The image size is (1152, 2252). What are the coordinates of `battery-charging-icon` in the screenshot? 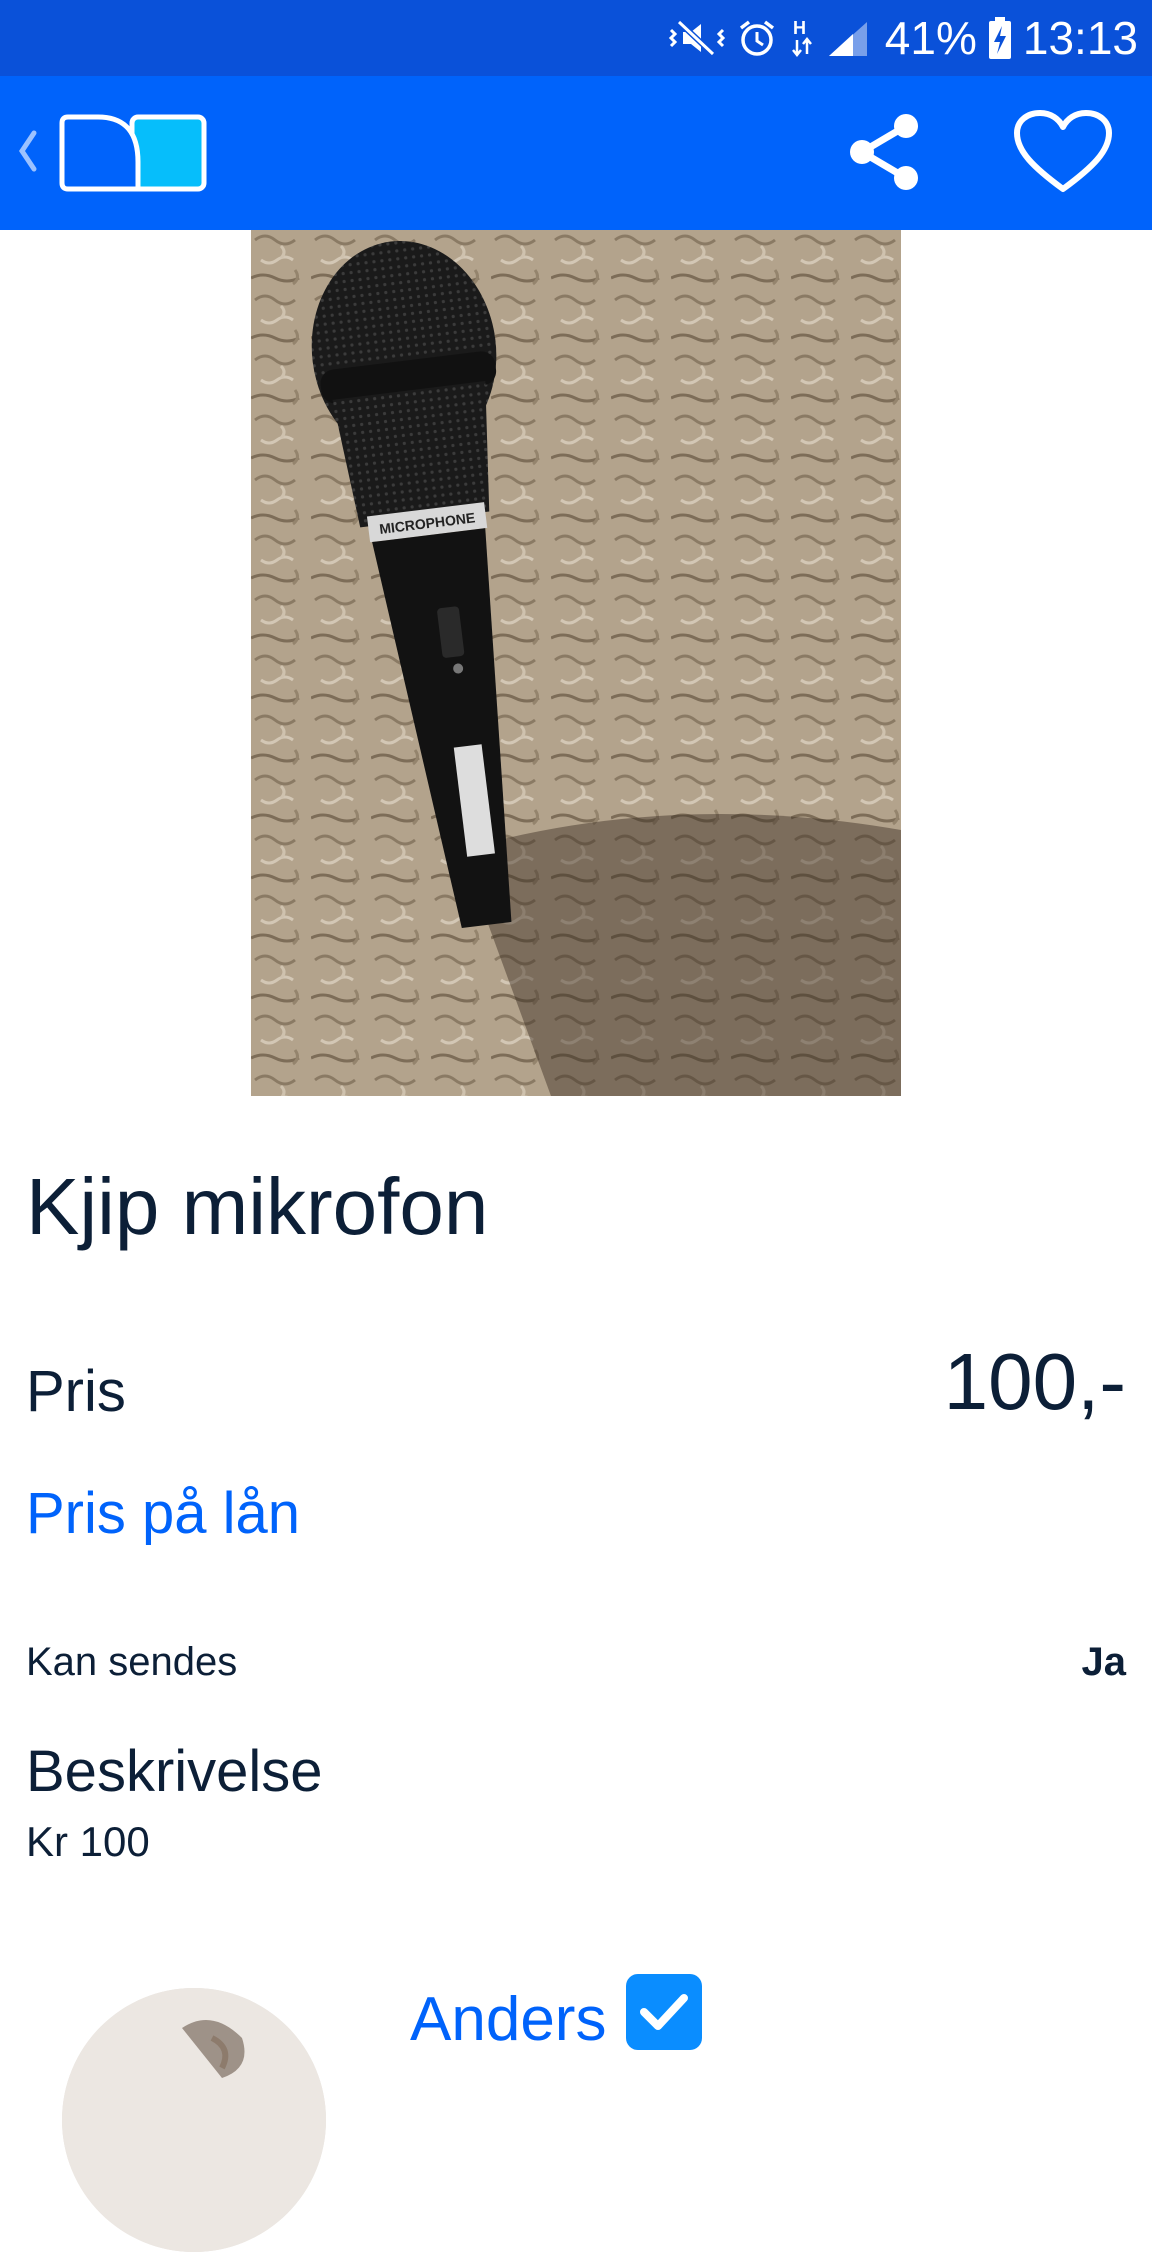 It's located at (1000, 38).